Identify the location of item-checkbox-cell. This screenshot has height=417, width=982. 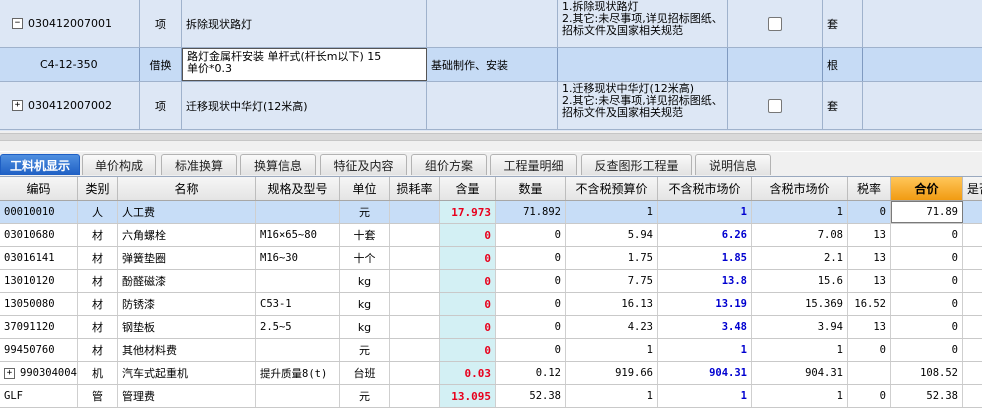
(775, 23).